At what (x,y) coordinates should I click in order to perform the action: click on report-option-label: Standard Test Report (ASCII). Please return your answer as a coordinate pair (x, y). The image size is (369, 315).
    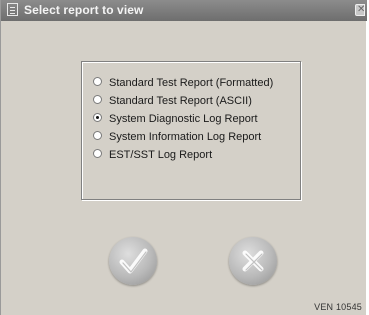
    Looking at the image, I should click on (180, 101).